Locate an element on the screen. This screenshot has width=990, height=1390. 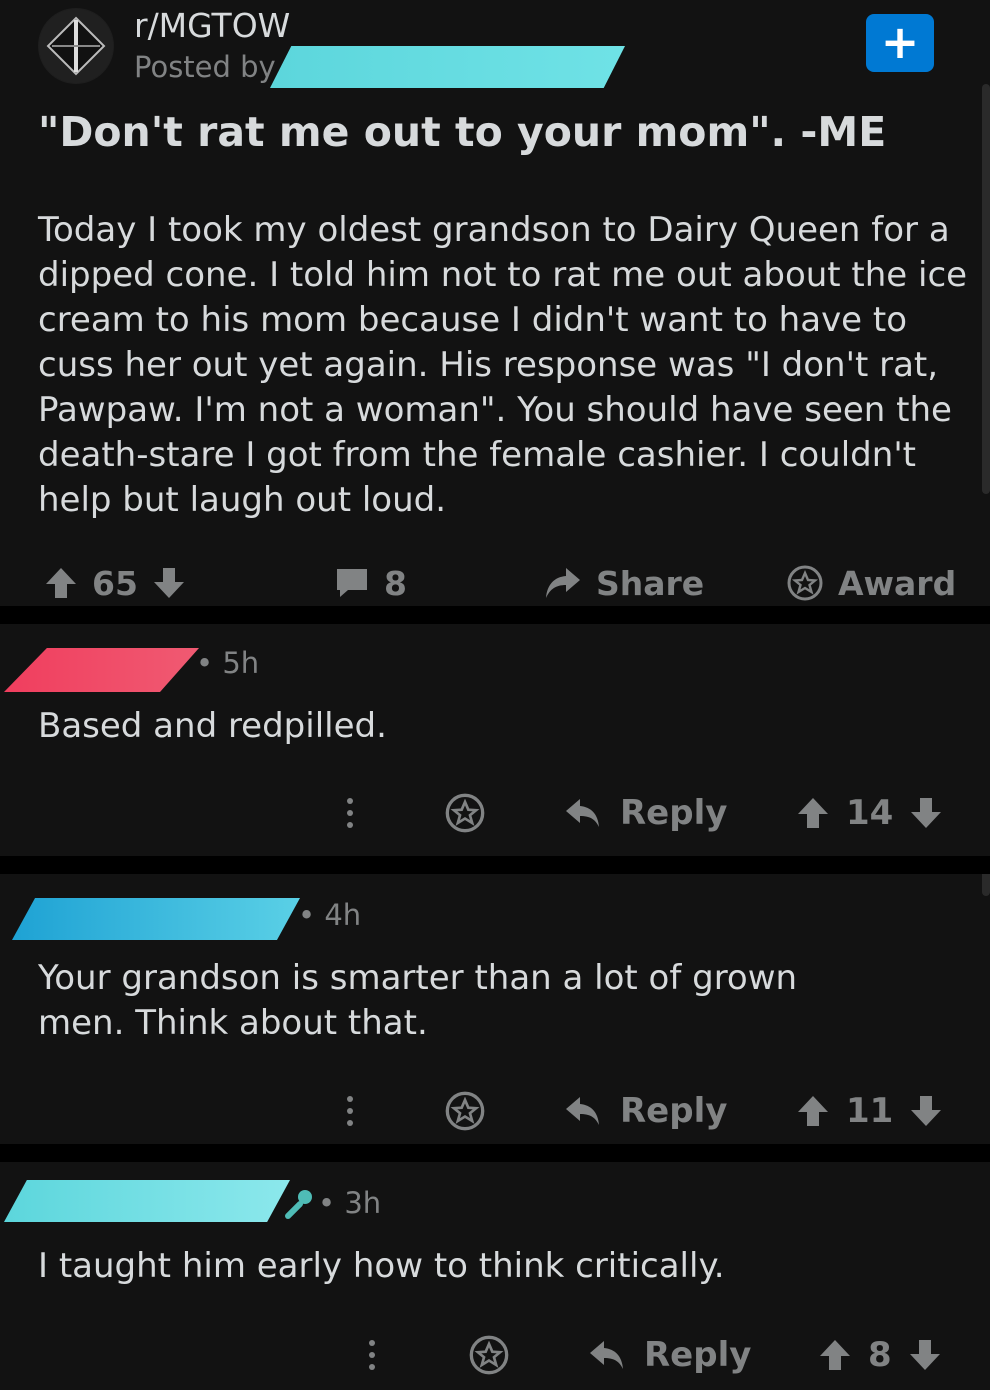
comment-vote-bar: 8 is located at coordinates (880, 1355).